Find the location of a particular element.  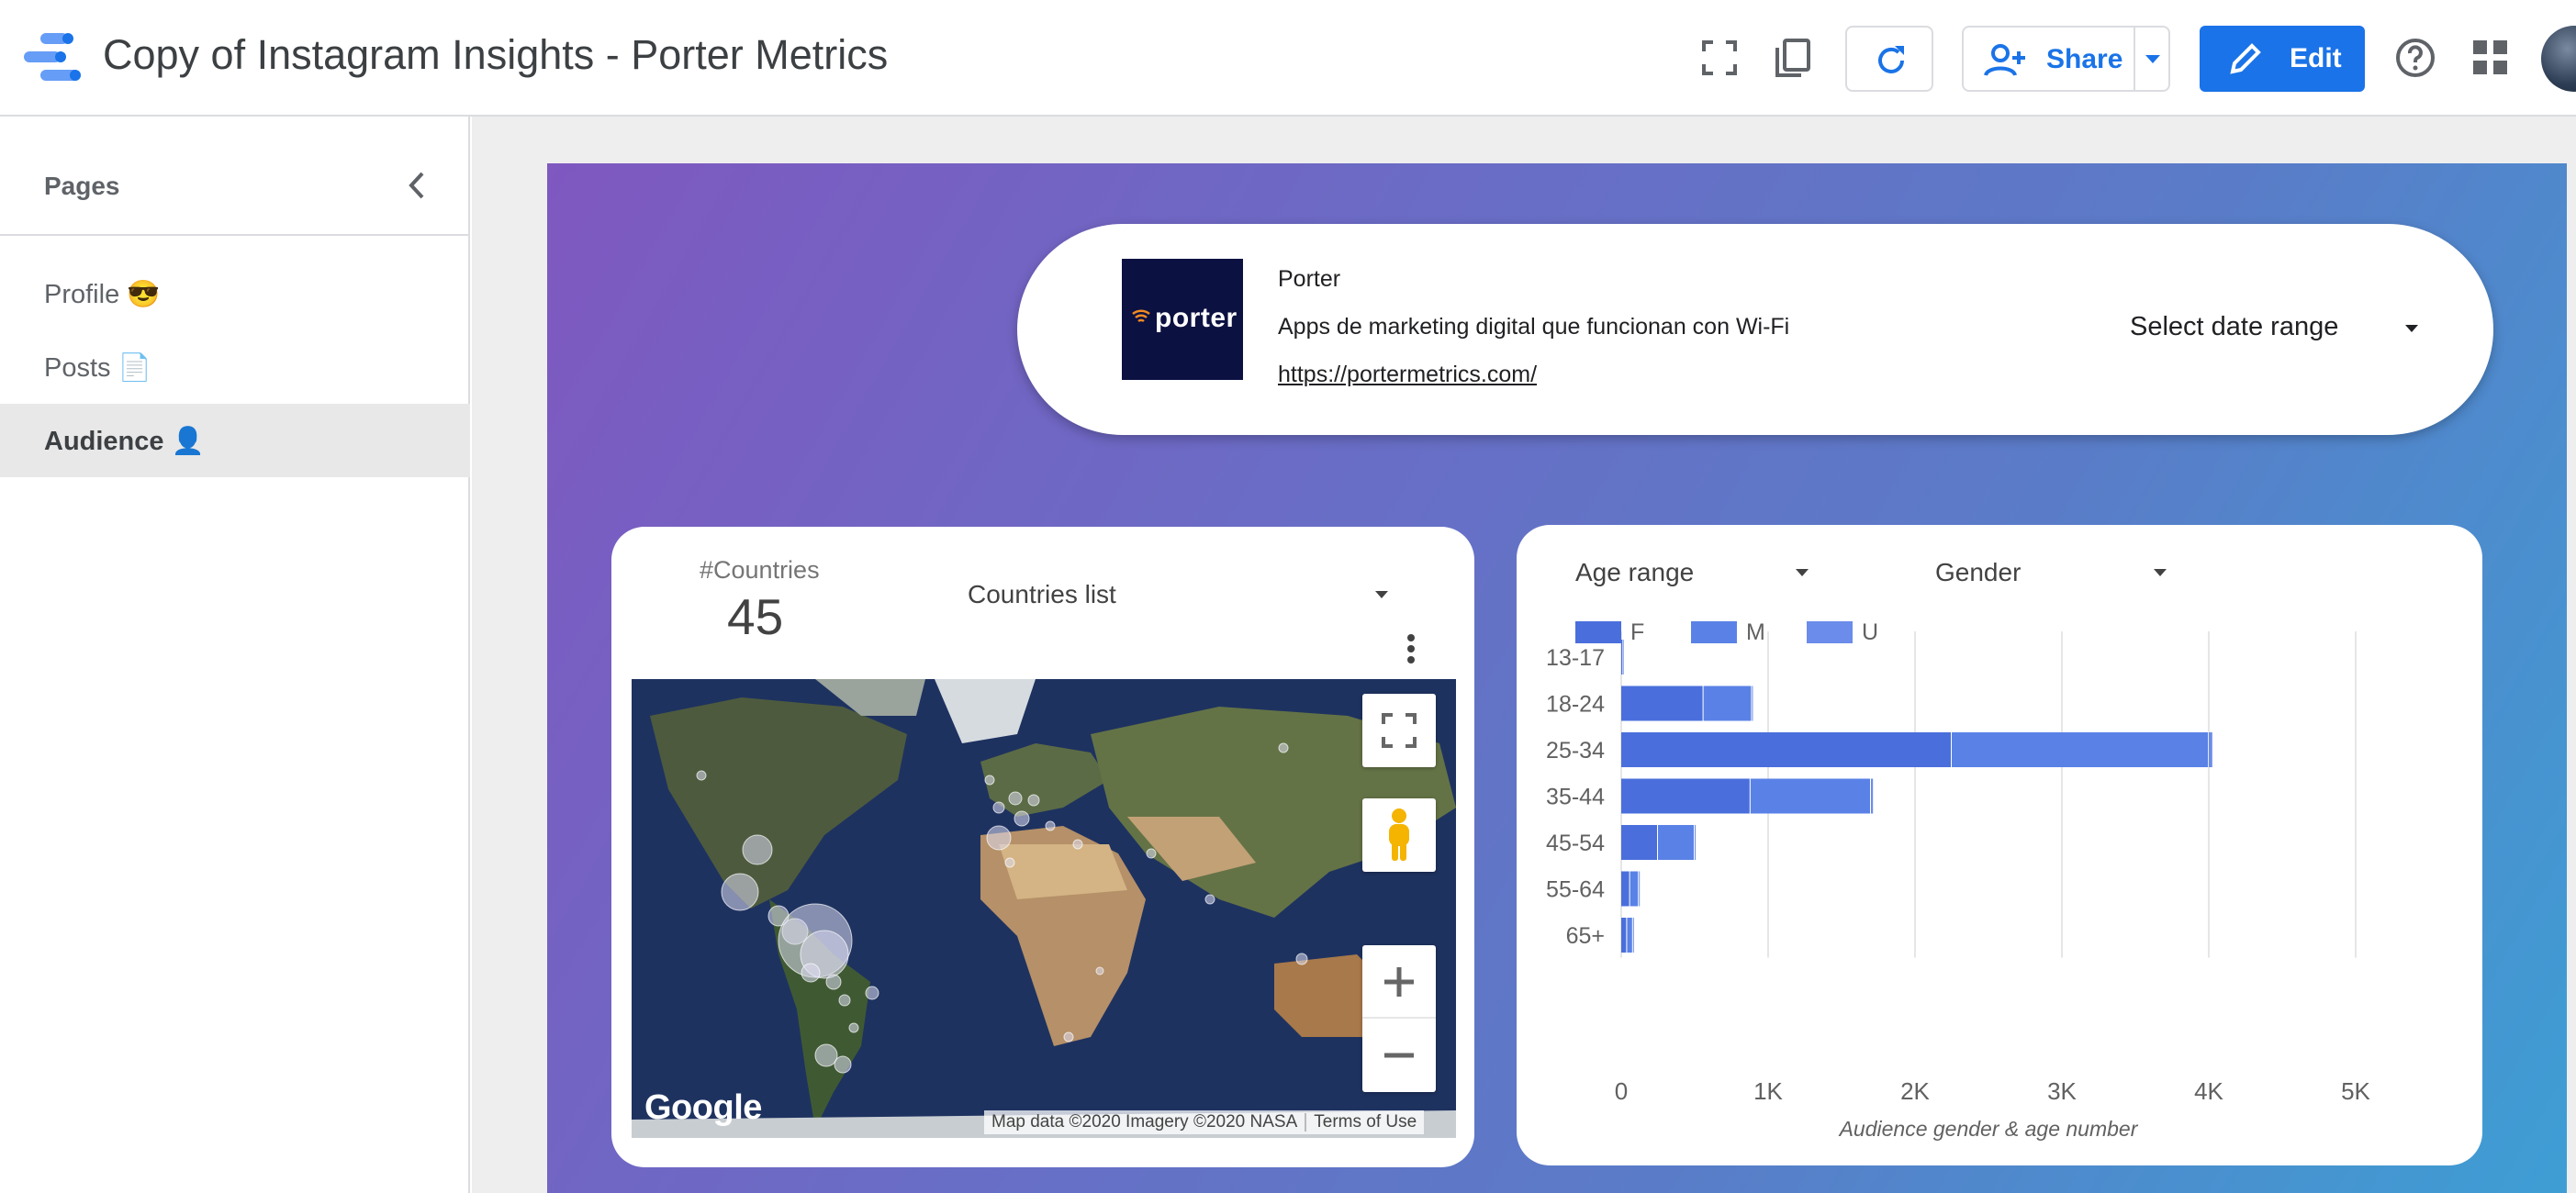

y-category-label: 13-17 is located at coordinates (1575, 658).